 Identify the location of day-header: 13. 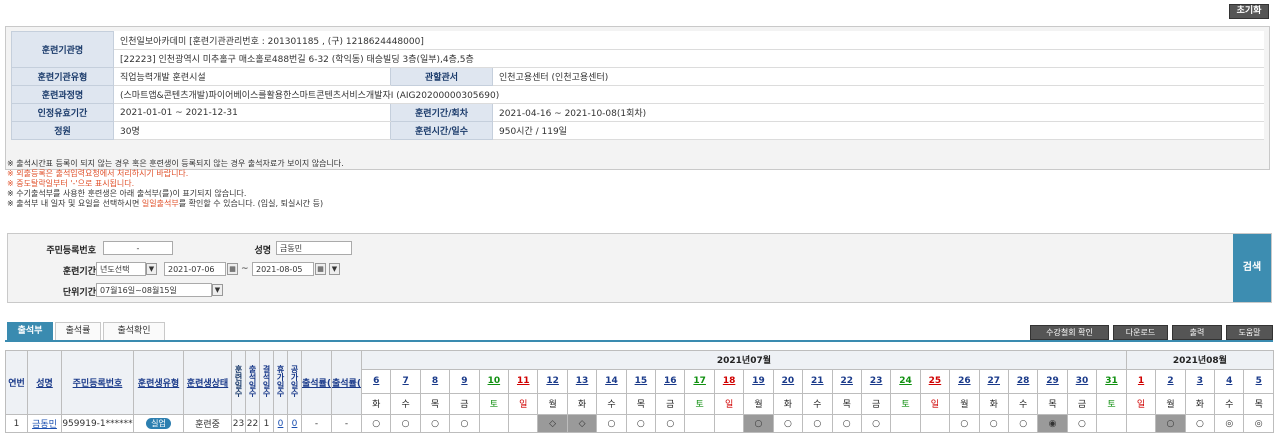
(582, 381).